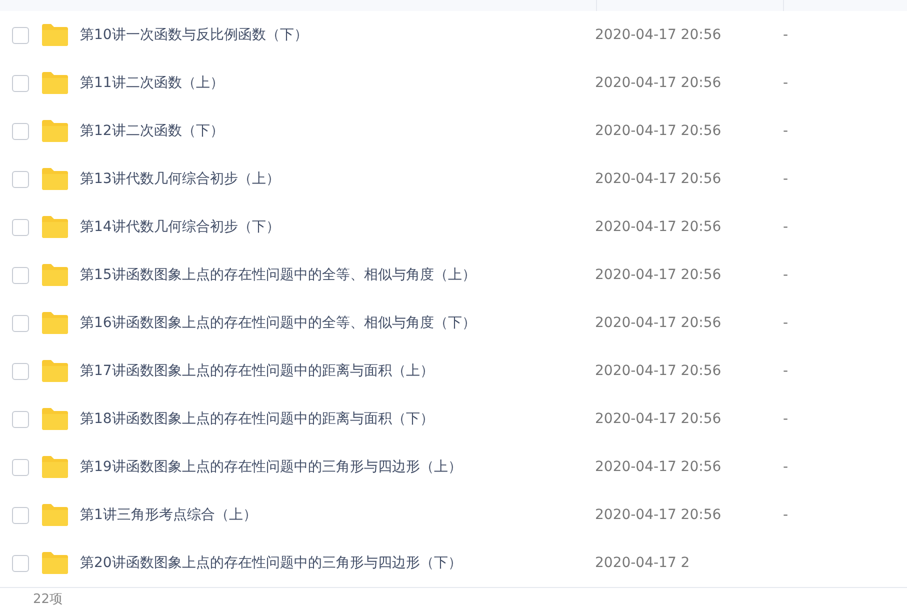  What do you see at coordinates (337, 179) in the screenshot?
I see `file-name: 第13讲代数几何综合初步（上）` at bounding box center [337, 179].